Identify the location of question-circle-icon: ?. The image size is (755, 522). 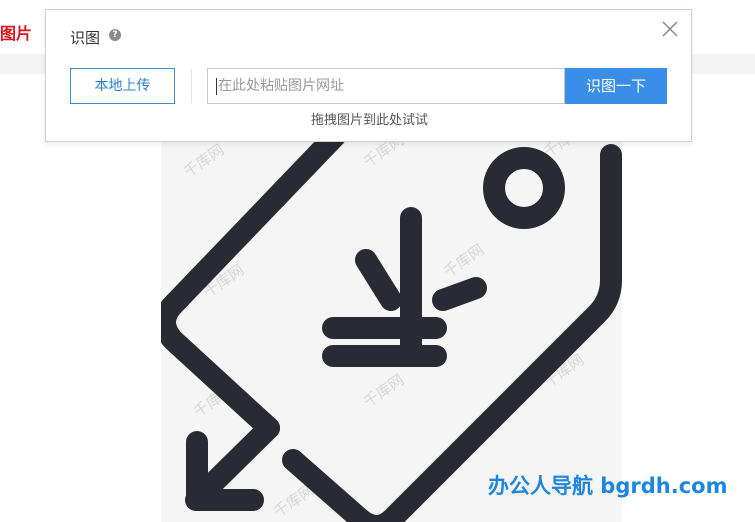
(115, 35).